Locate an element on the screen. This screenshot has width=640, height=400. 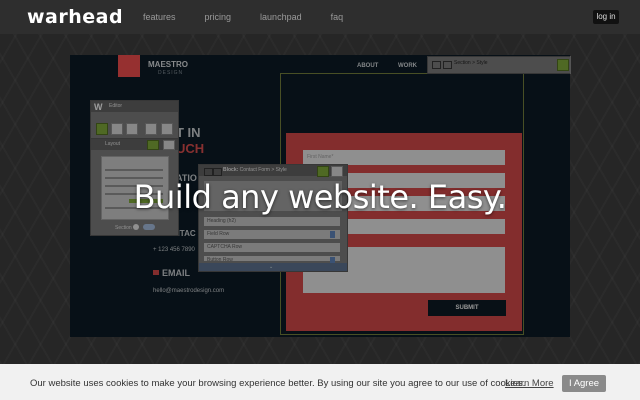
preview-logo-subtitle: DESIGN is located at coordinates (171, 73).